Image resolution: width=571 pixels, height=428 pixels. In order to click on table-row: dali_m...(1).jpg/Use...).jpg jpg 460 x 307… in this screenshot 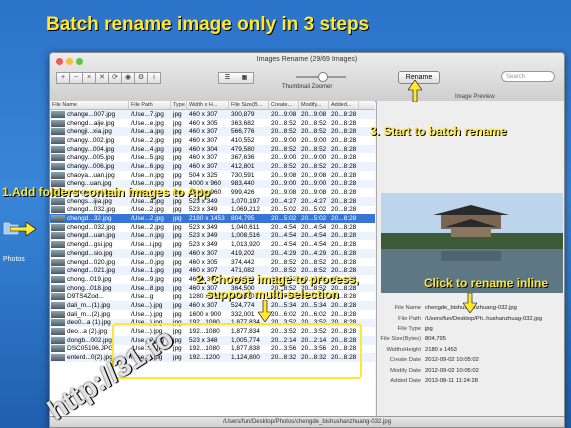, I will do `click(212, 305)`.